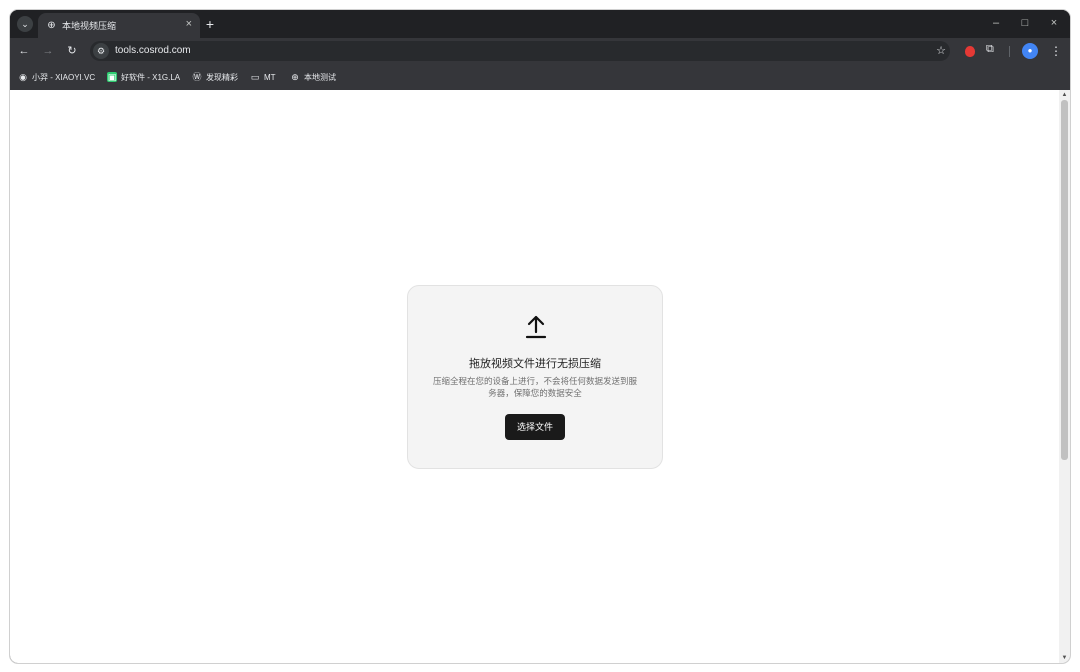  Describe the element at coordinates (222, 77) in the screenshot. I see `bookmark-label: 发现精彩` at that location.